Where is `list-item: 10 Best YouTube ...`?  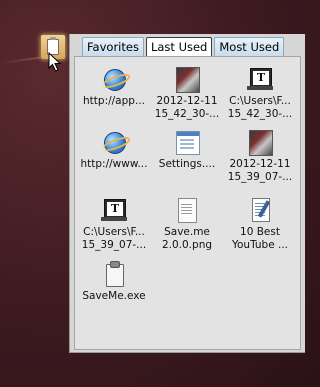
list-item: 10 Best YouTube ... is located at coordinates (260, 224).